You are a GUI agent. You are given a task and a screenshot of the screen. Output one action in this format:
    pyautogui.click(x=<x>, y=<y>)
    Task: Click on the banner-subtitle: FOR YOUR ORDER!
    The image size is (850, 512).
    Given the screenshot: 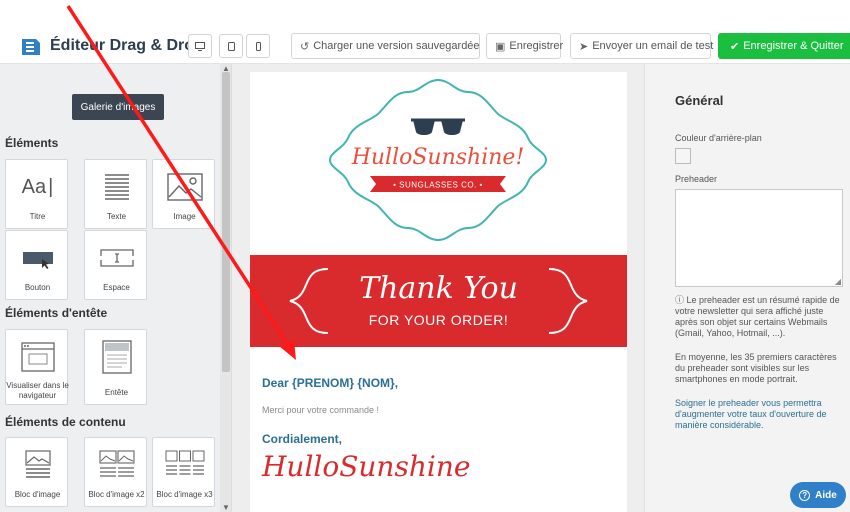 What is the action you would take?
    pyautogui.click(x=438, y=320)
    